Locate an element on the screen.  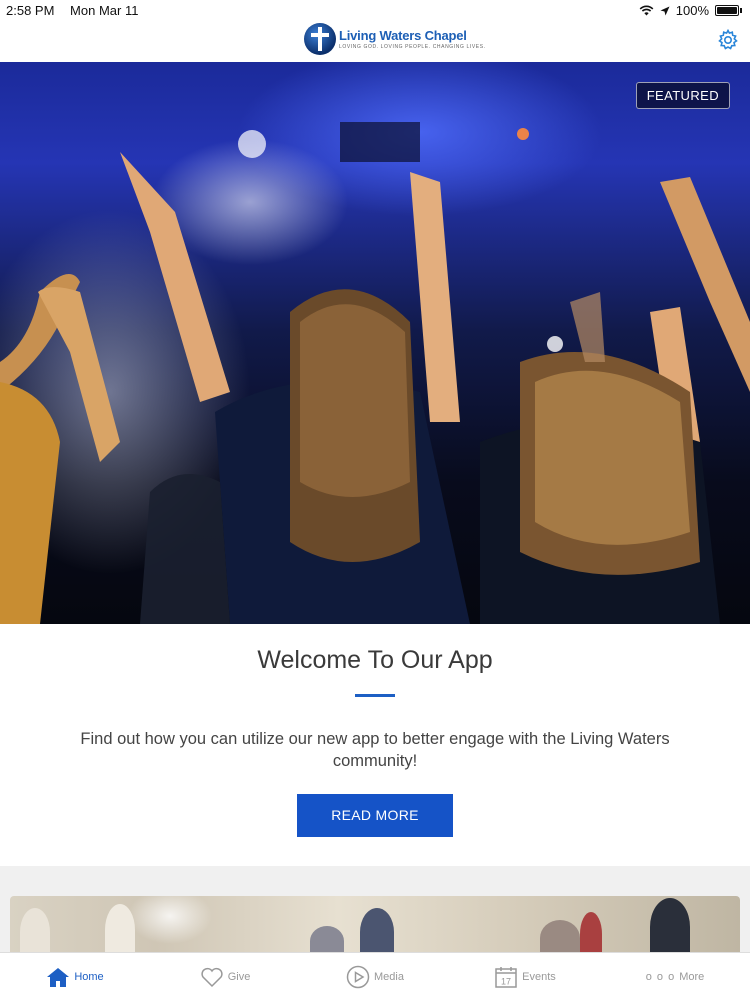
tab-more: o o o More is located at coordinates (675, 976).